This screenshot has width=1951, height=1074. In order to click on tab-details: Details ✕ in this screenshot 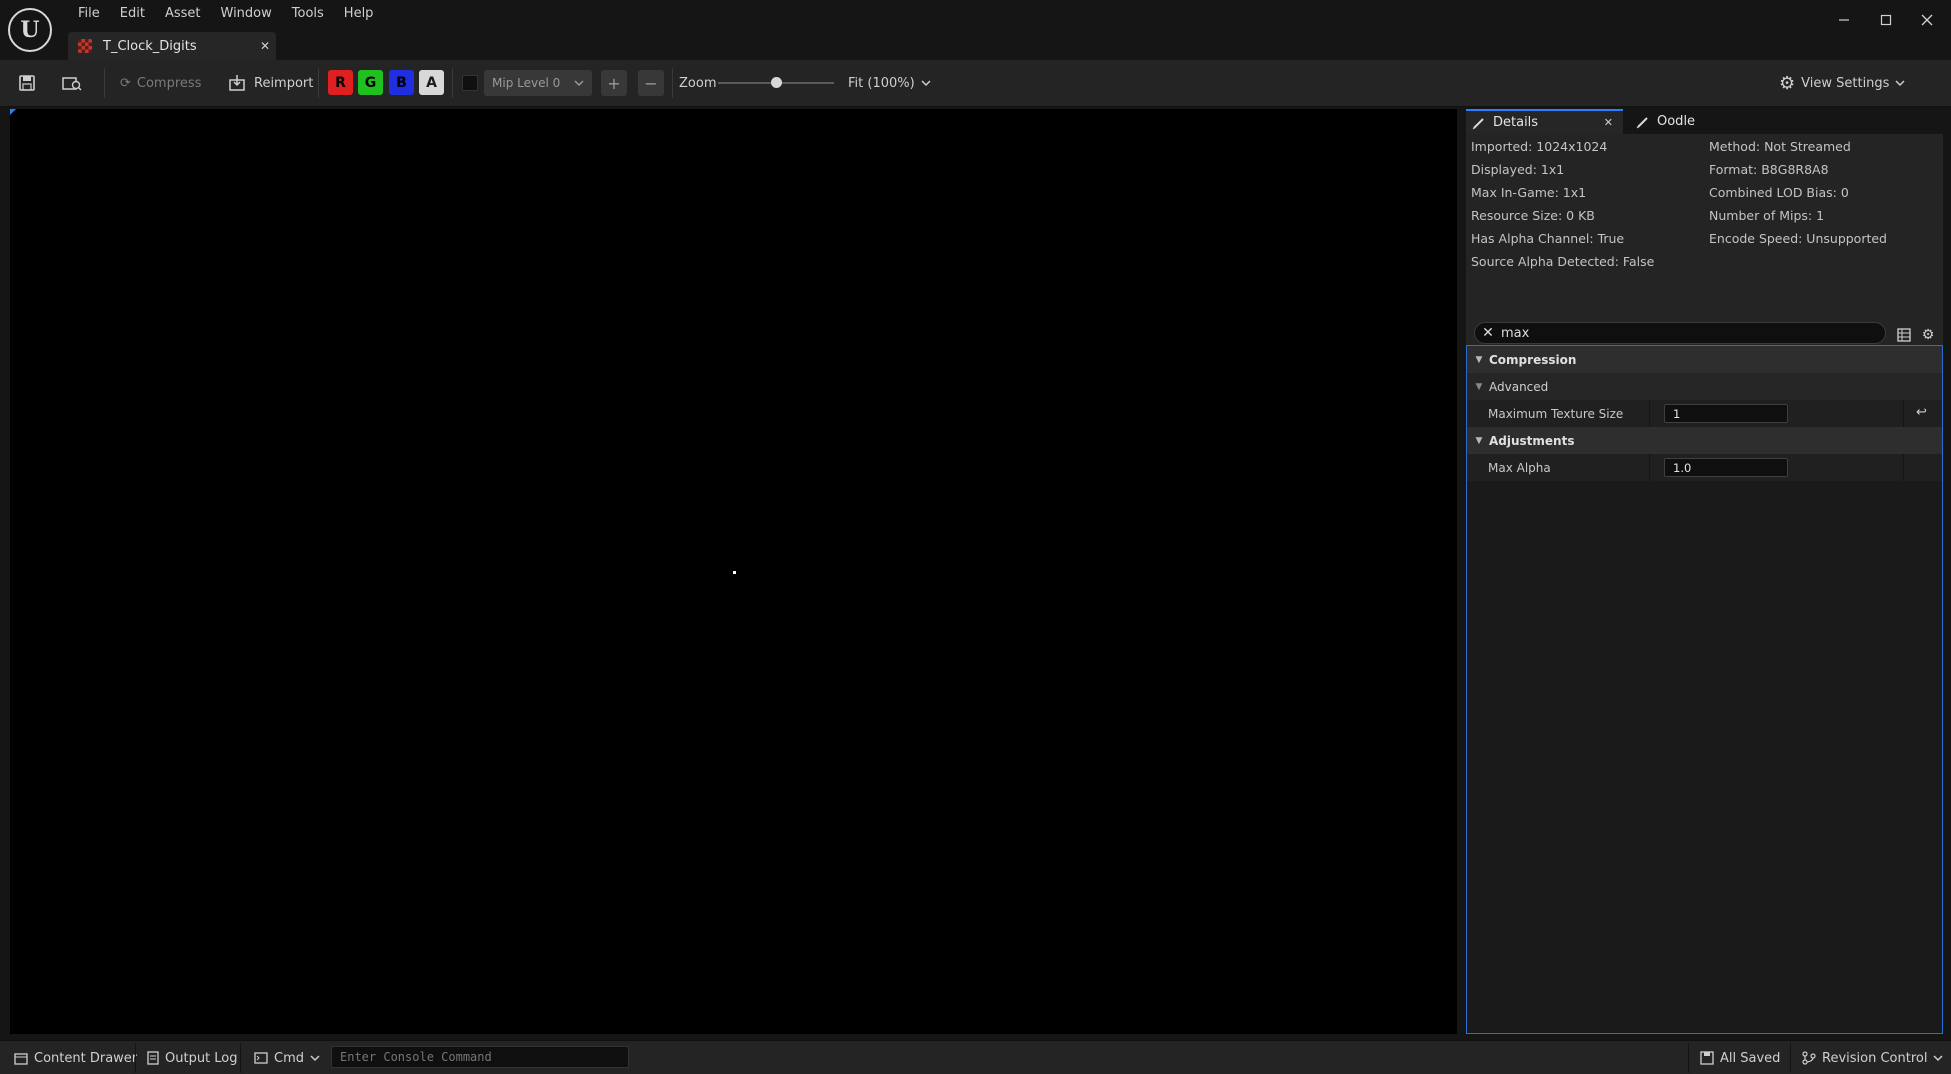, I will do `click(1544, 121)`.